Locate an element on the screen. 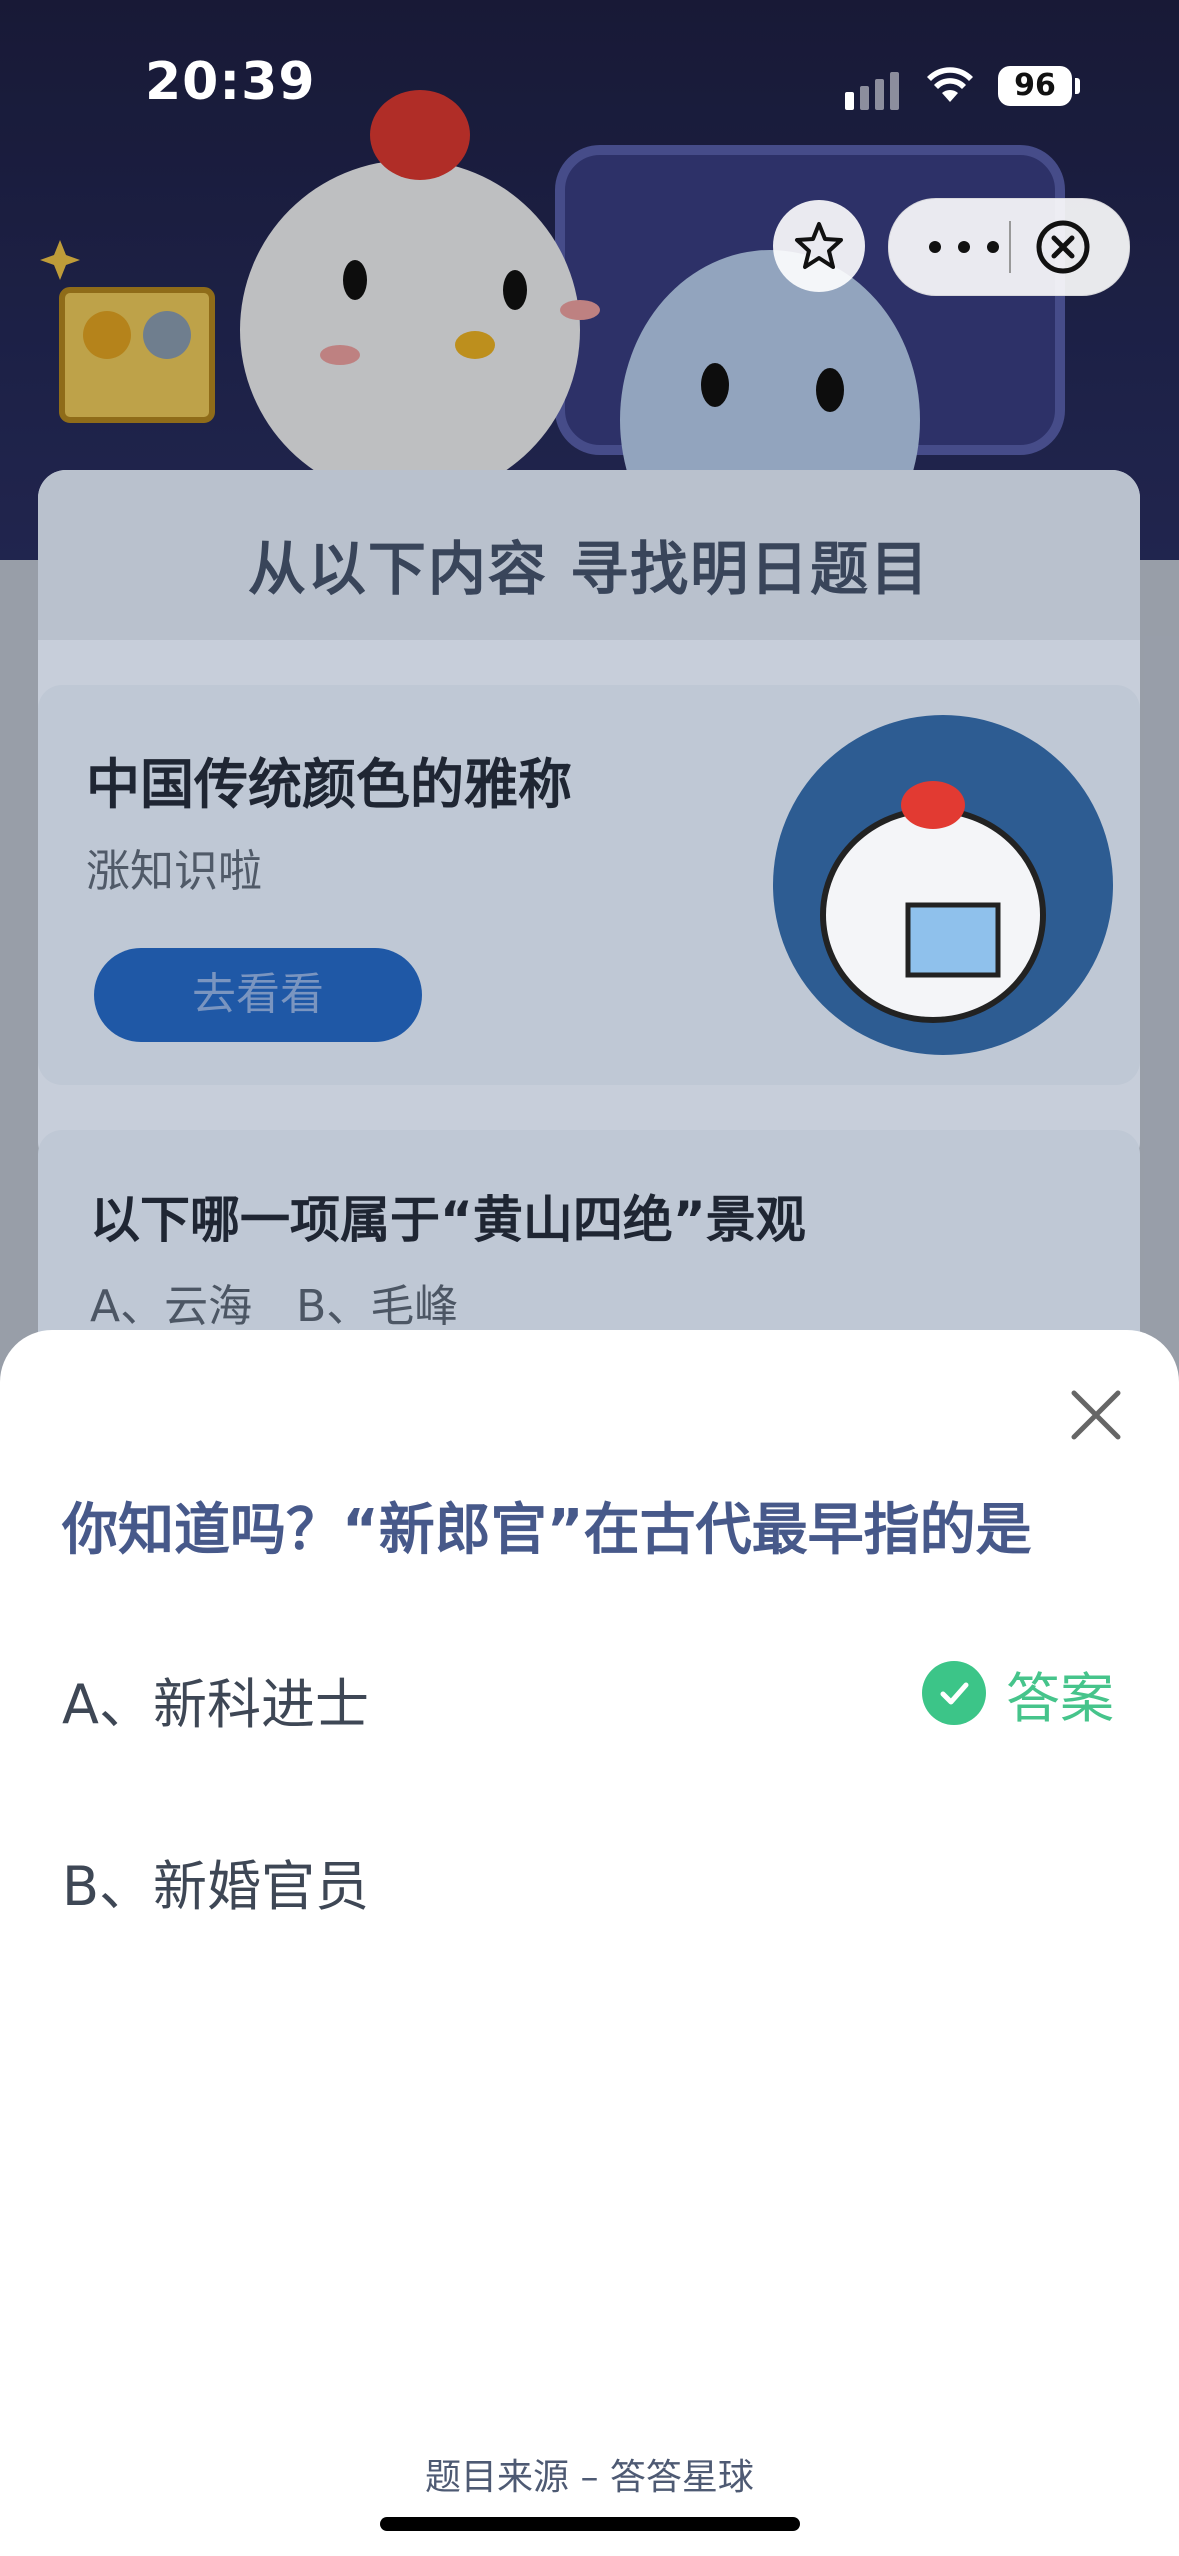 This screenshot has height=2556, width=1179. topic-subtitle: 涨知识啦 is located at coordinates (174, 871).